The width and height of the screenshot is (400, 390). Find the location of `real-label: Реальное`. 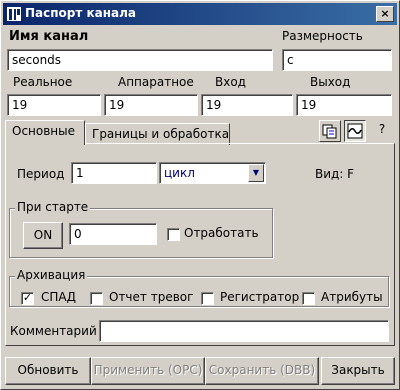

real-label: Реальное is located at coordinates (43, 82).